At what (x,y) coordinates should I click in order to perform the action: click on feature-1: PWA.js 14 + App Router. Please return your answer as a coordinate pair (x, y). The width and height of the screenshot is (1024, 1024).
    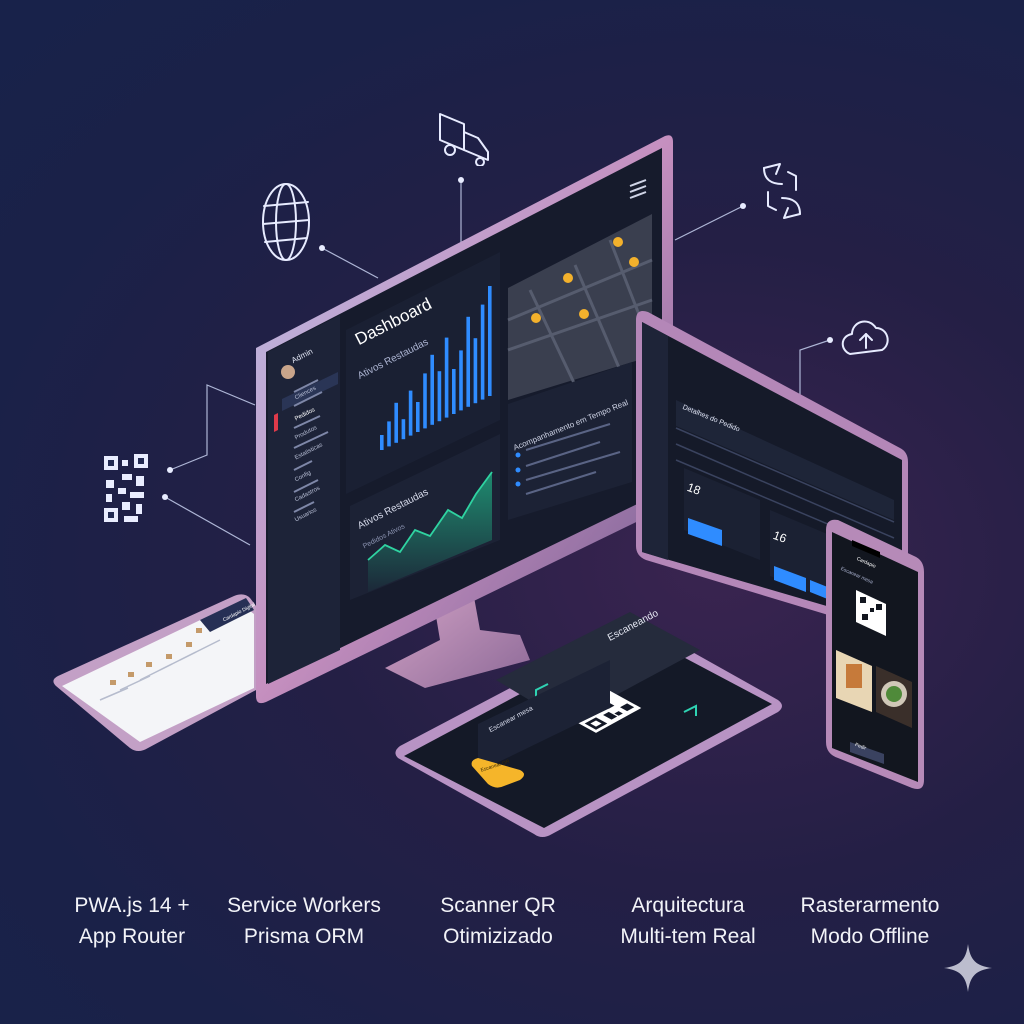
    Looking at the image, I should click on (132, 921).